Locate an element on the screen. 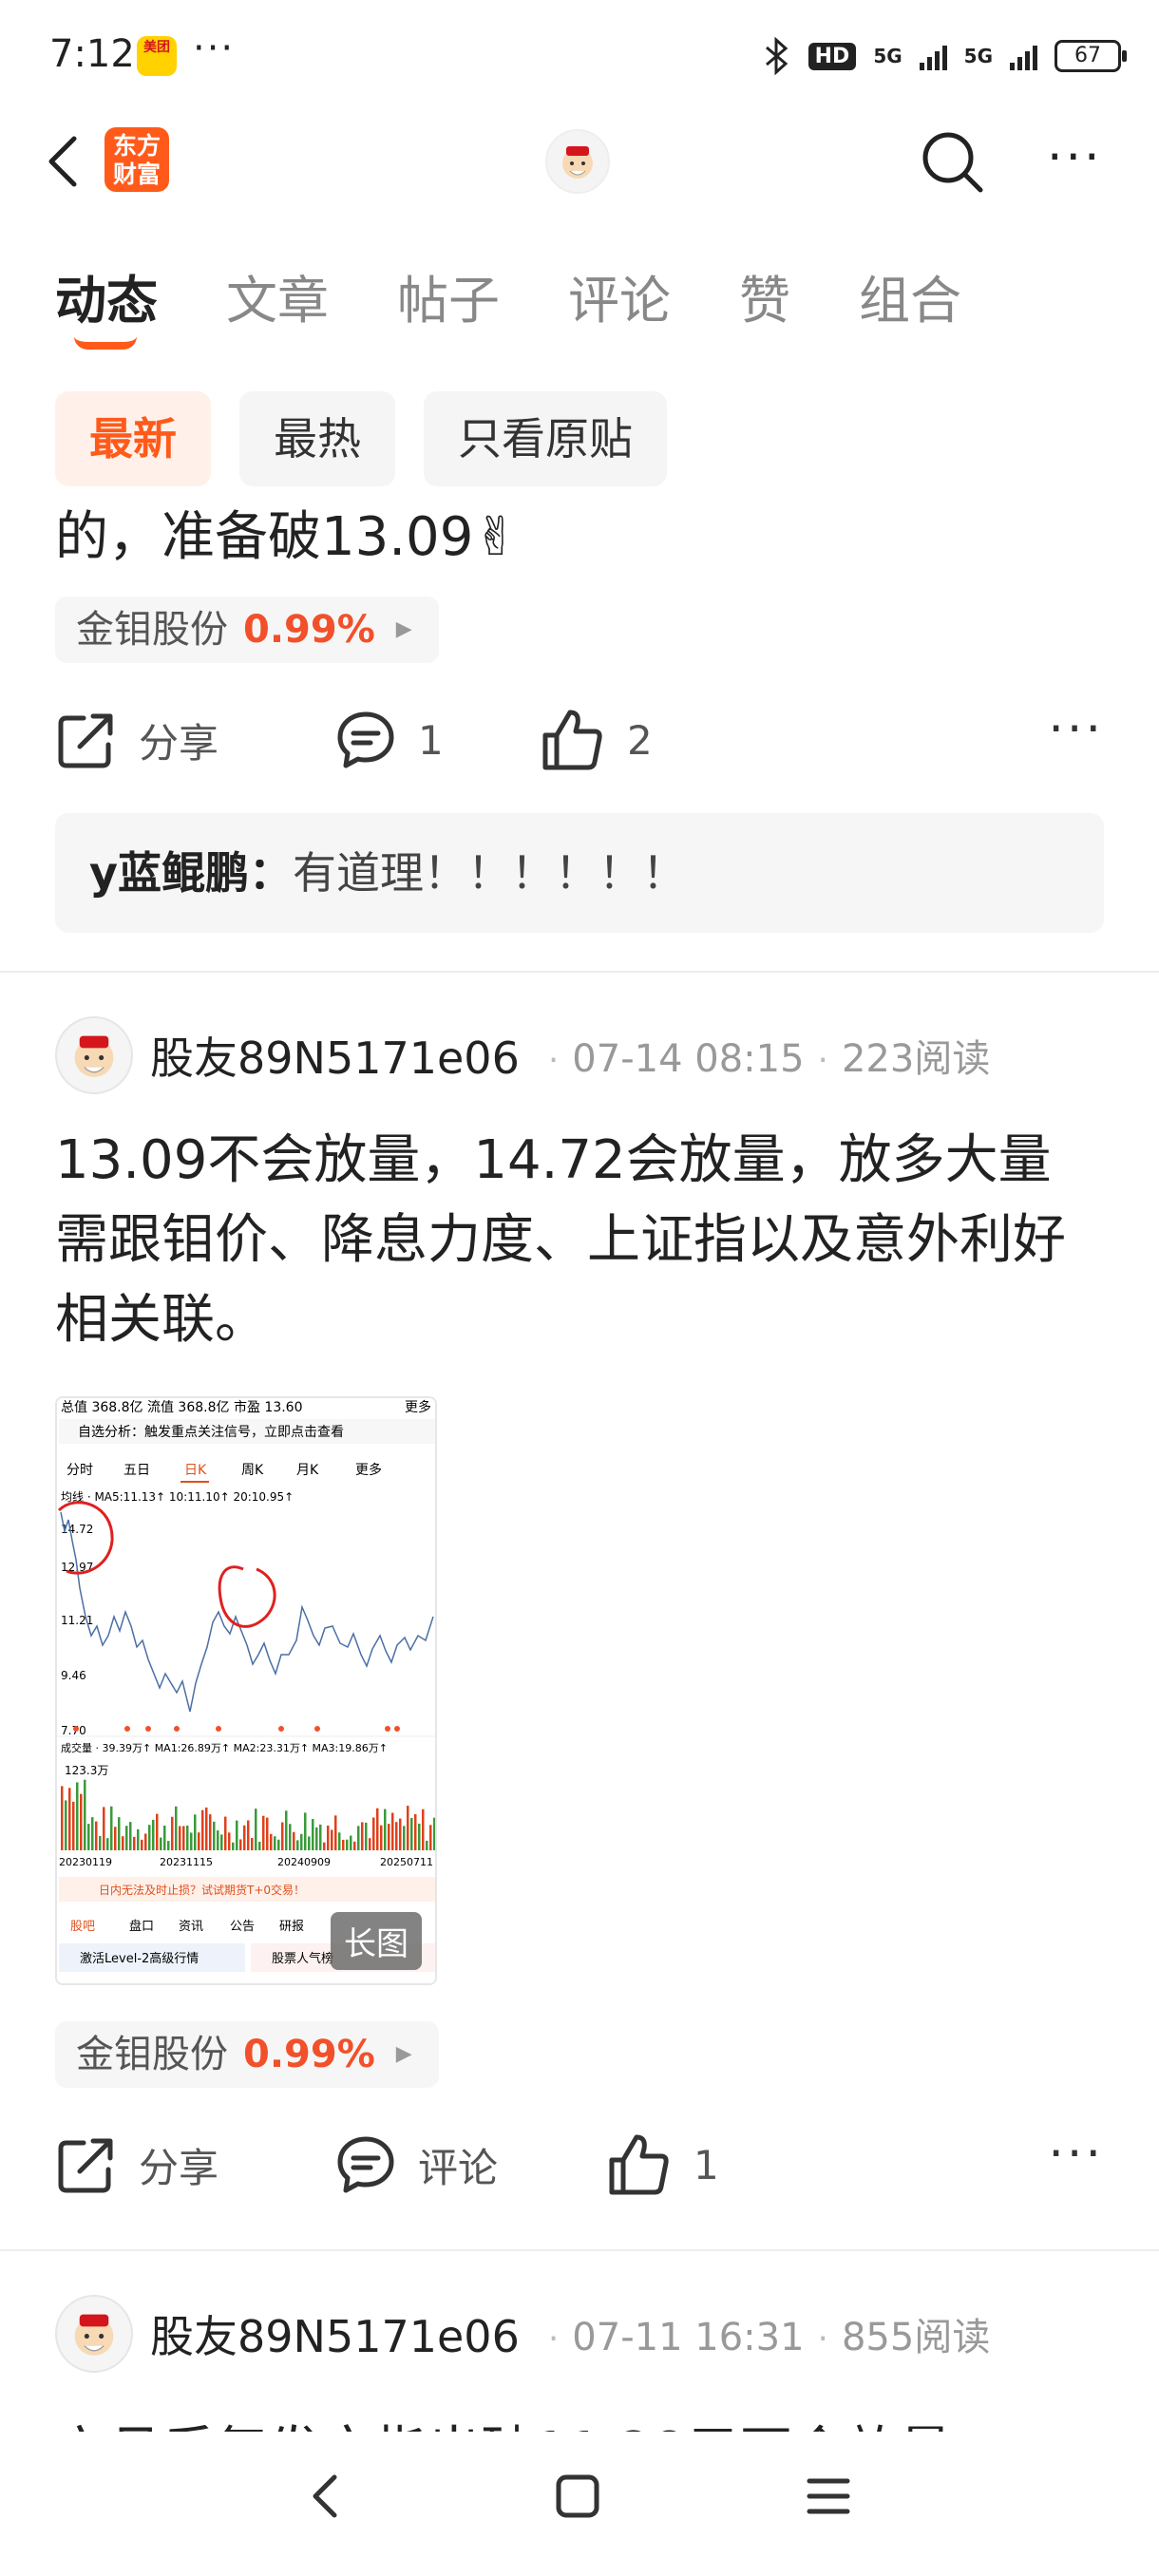 This screenshot has height=2576, width=1159. thumb-period-5: 更多 is located at coordinates (368, 1470).